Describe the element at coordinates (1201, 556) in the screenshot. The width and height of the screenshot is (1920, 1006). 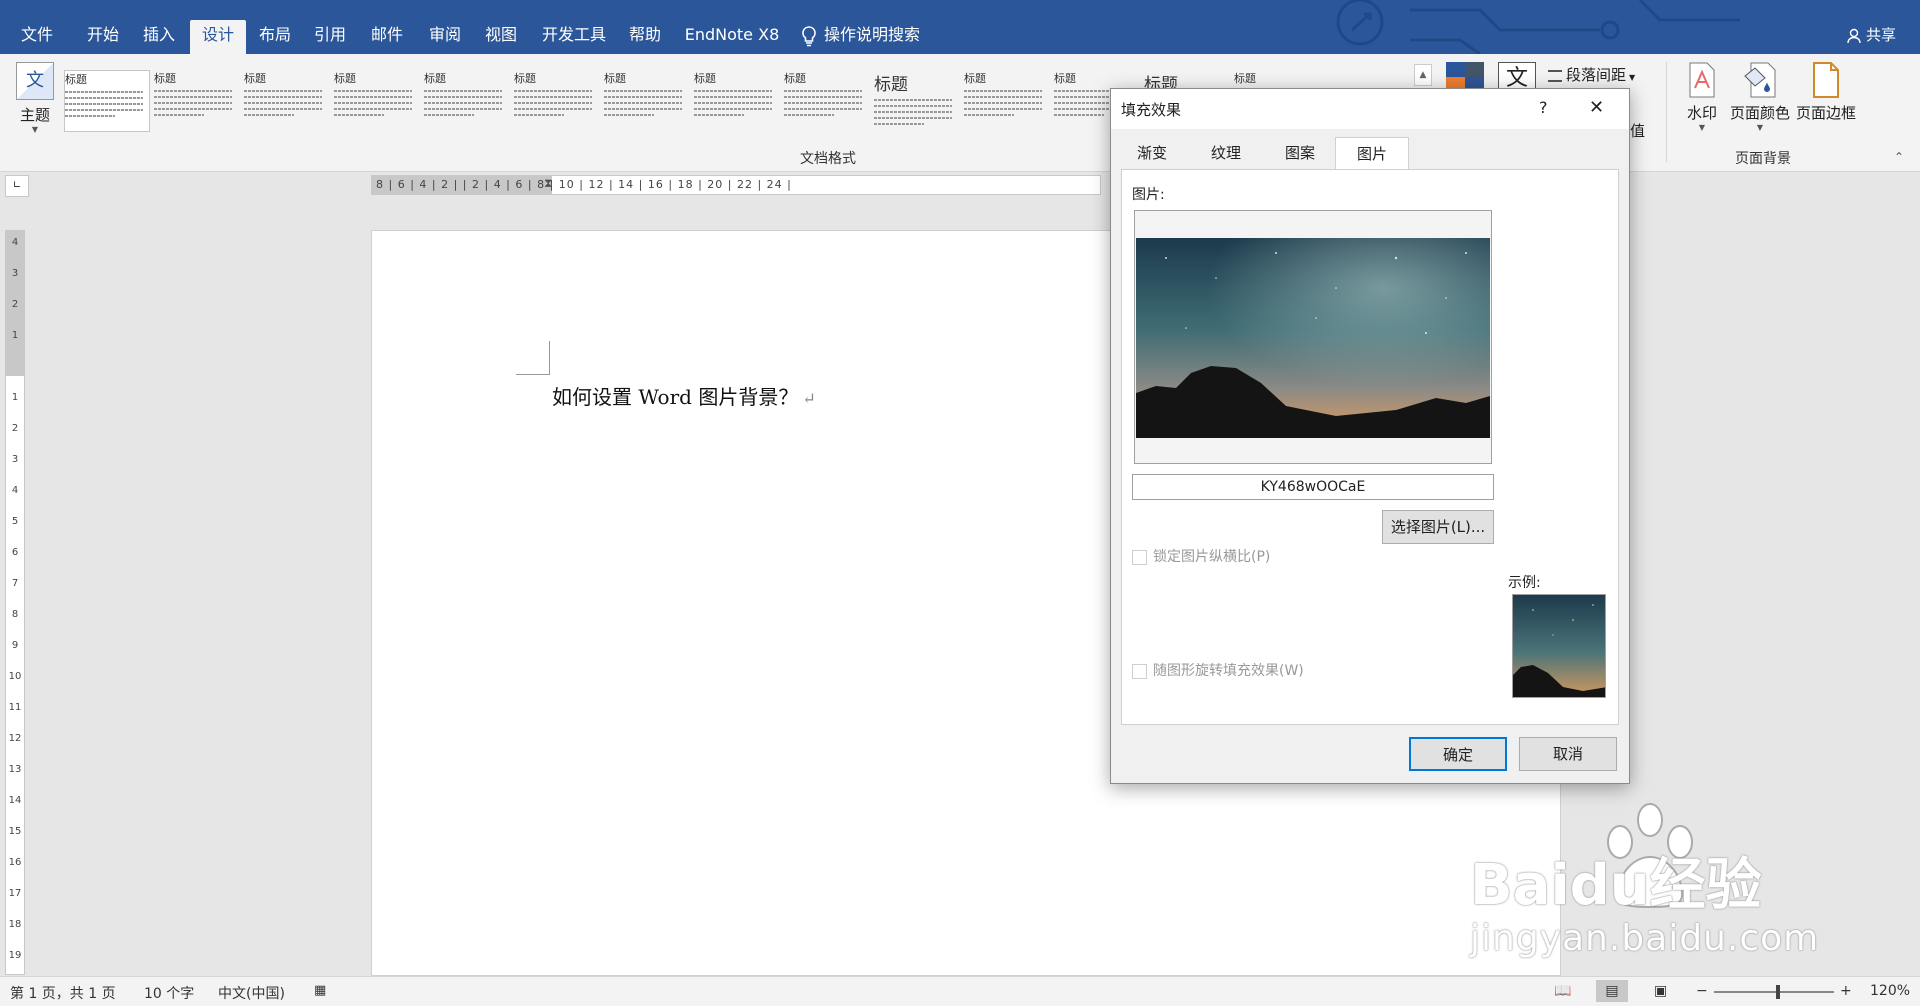
I see `lock-aspect-option: 锁定图片纵横比(P)` at that location.